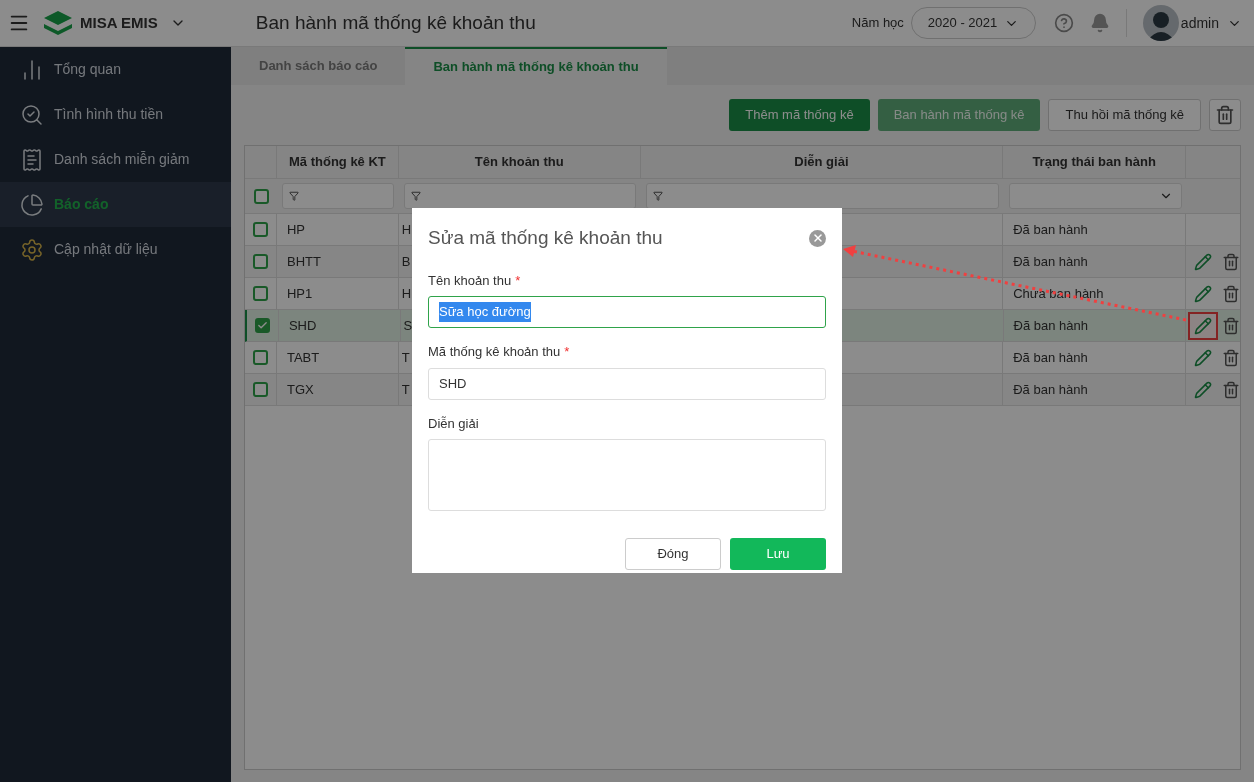  Describe the element at coordinates (822, 162) in the screenshot. I see `column-header: Diễn giải` at that location.